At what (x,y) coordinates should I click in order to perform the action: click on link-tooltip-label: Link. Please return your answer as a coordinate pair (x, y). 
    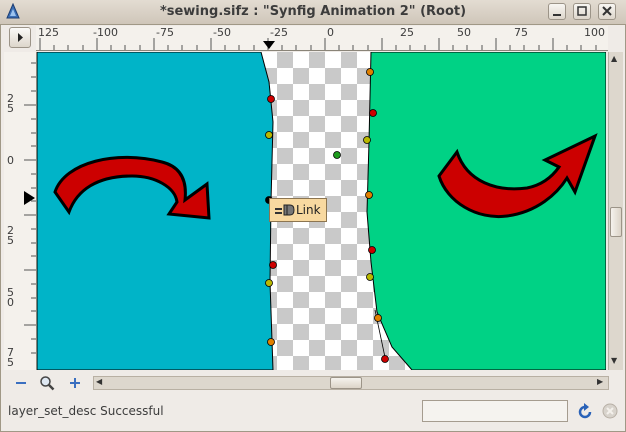
    Looking at the image, I should click on (308, 210).